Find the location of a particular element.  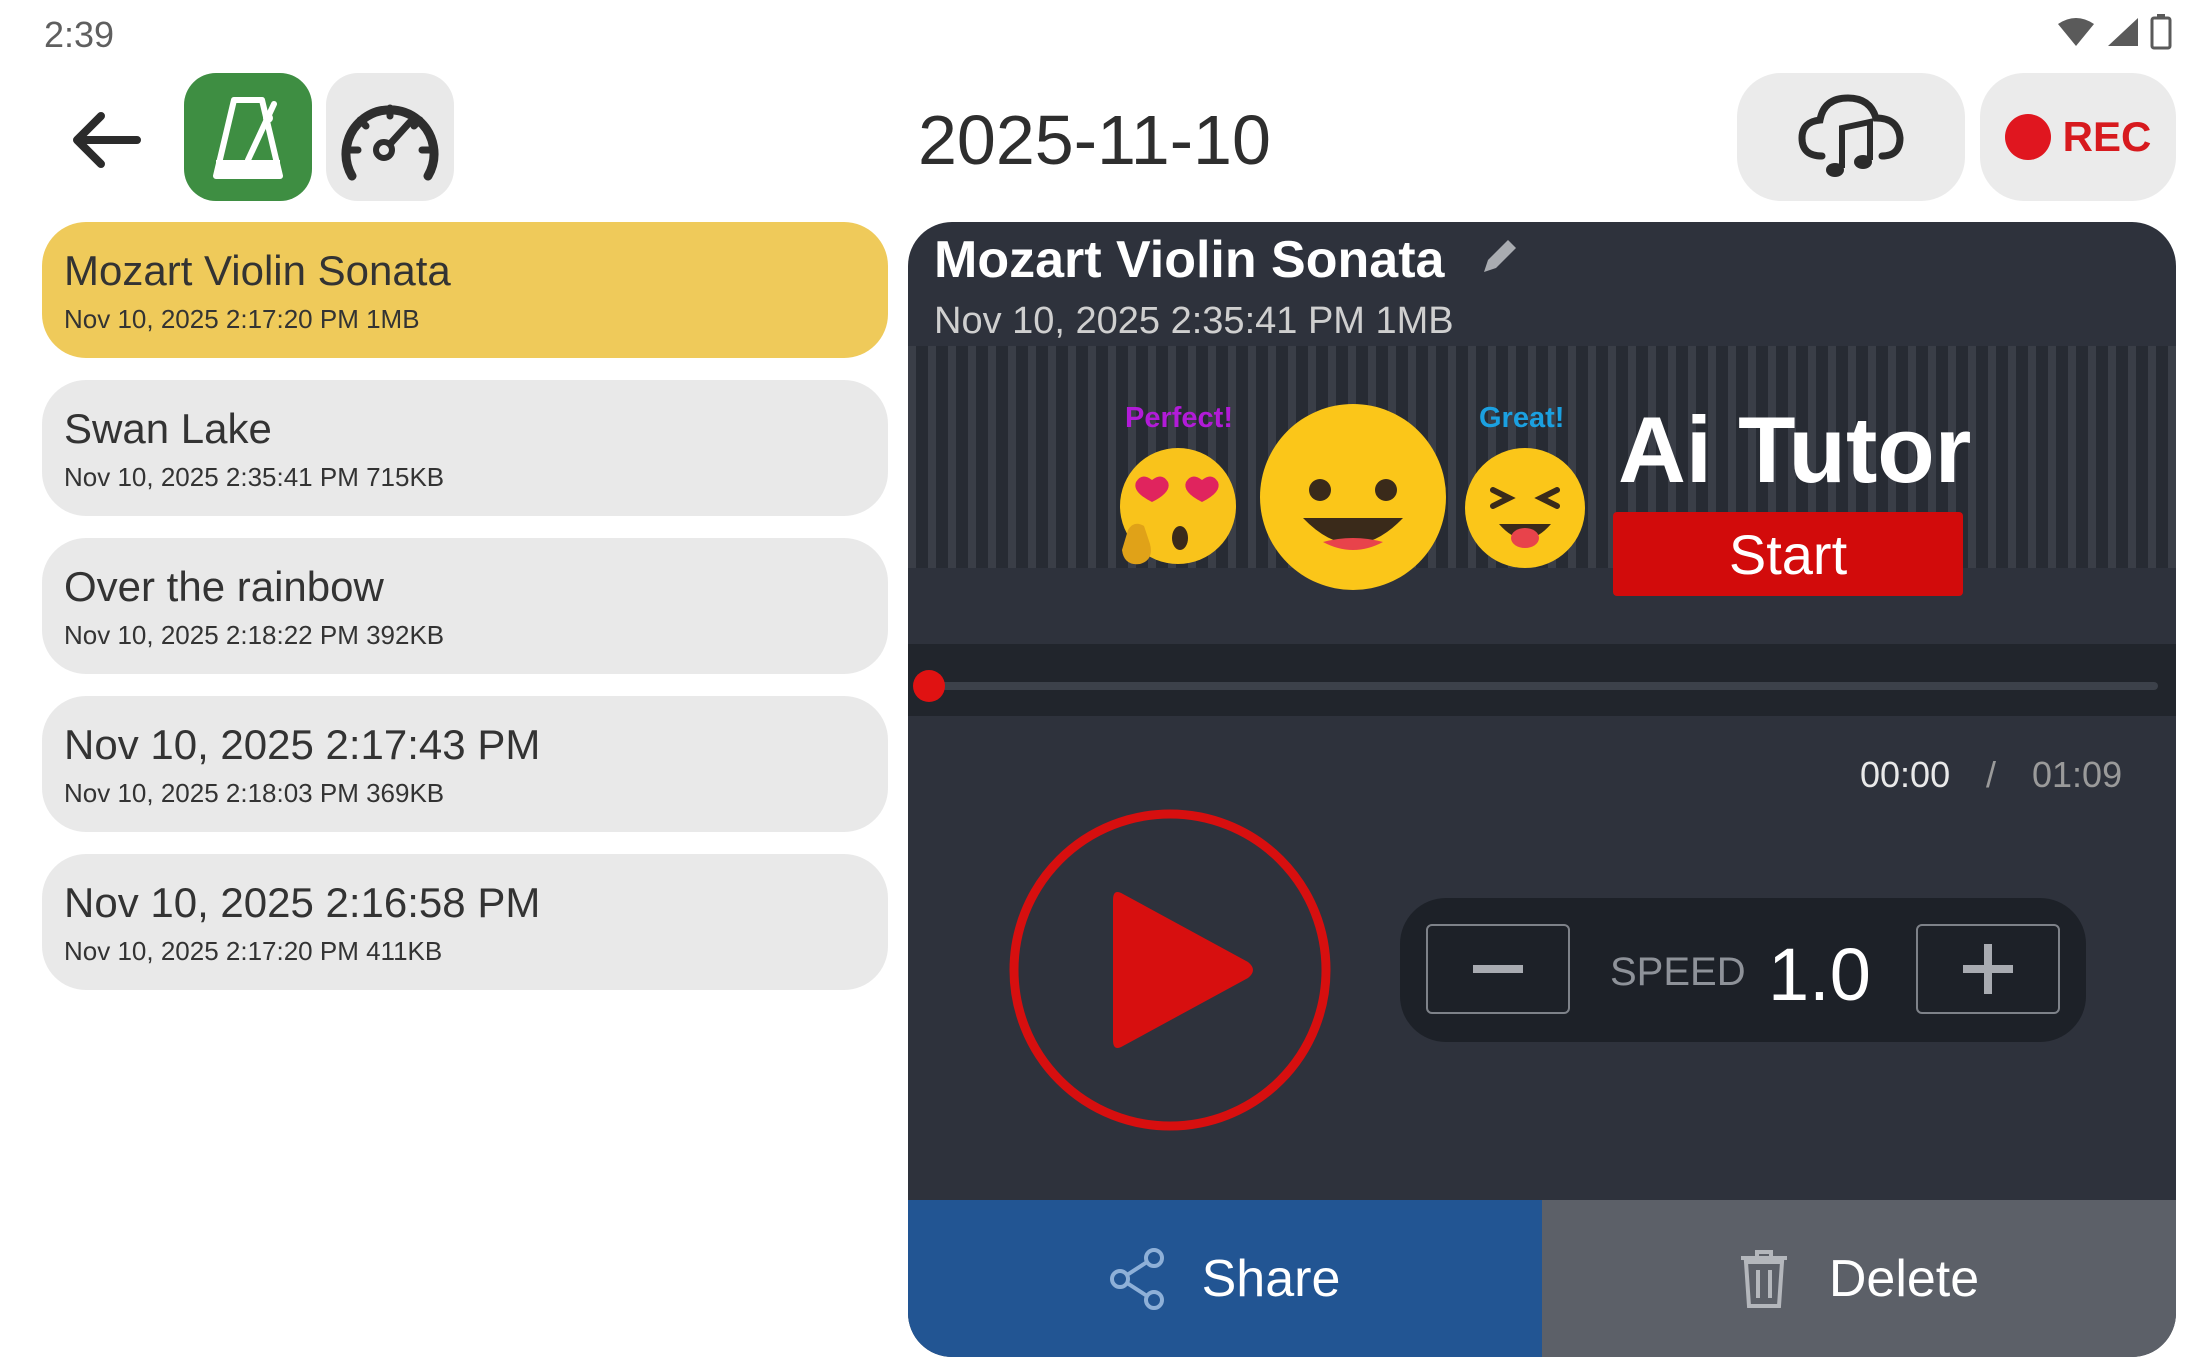

status-time: 2:39 is located at coordinates (79, 34).